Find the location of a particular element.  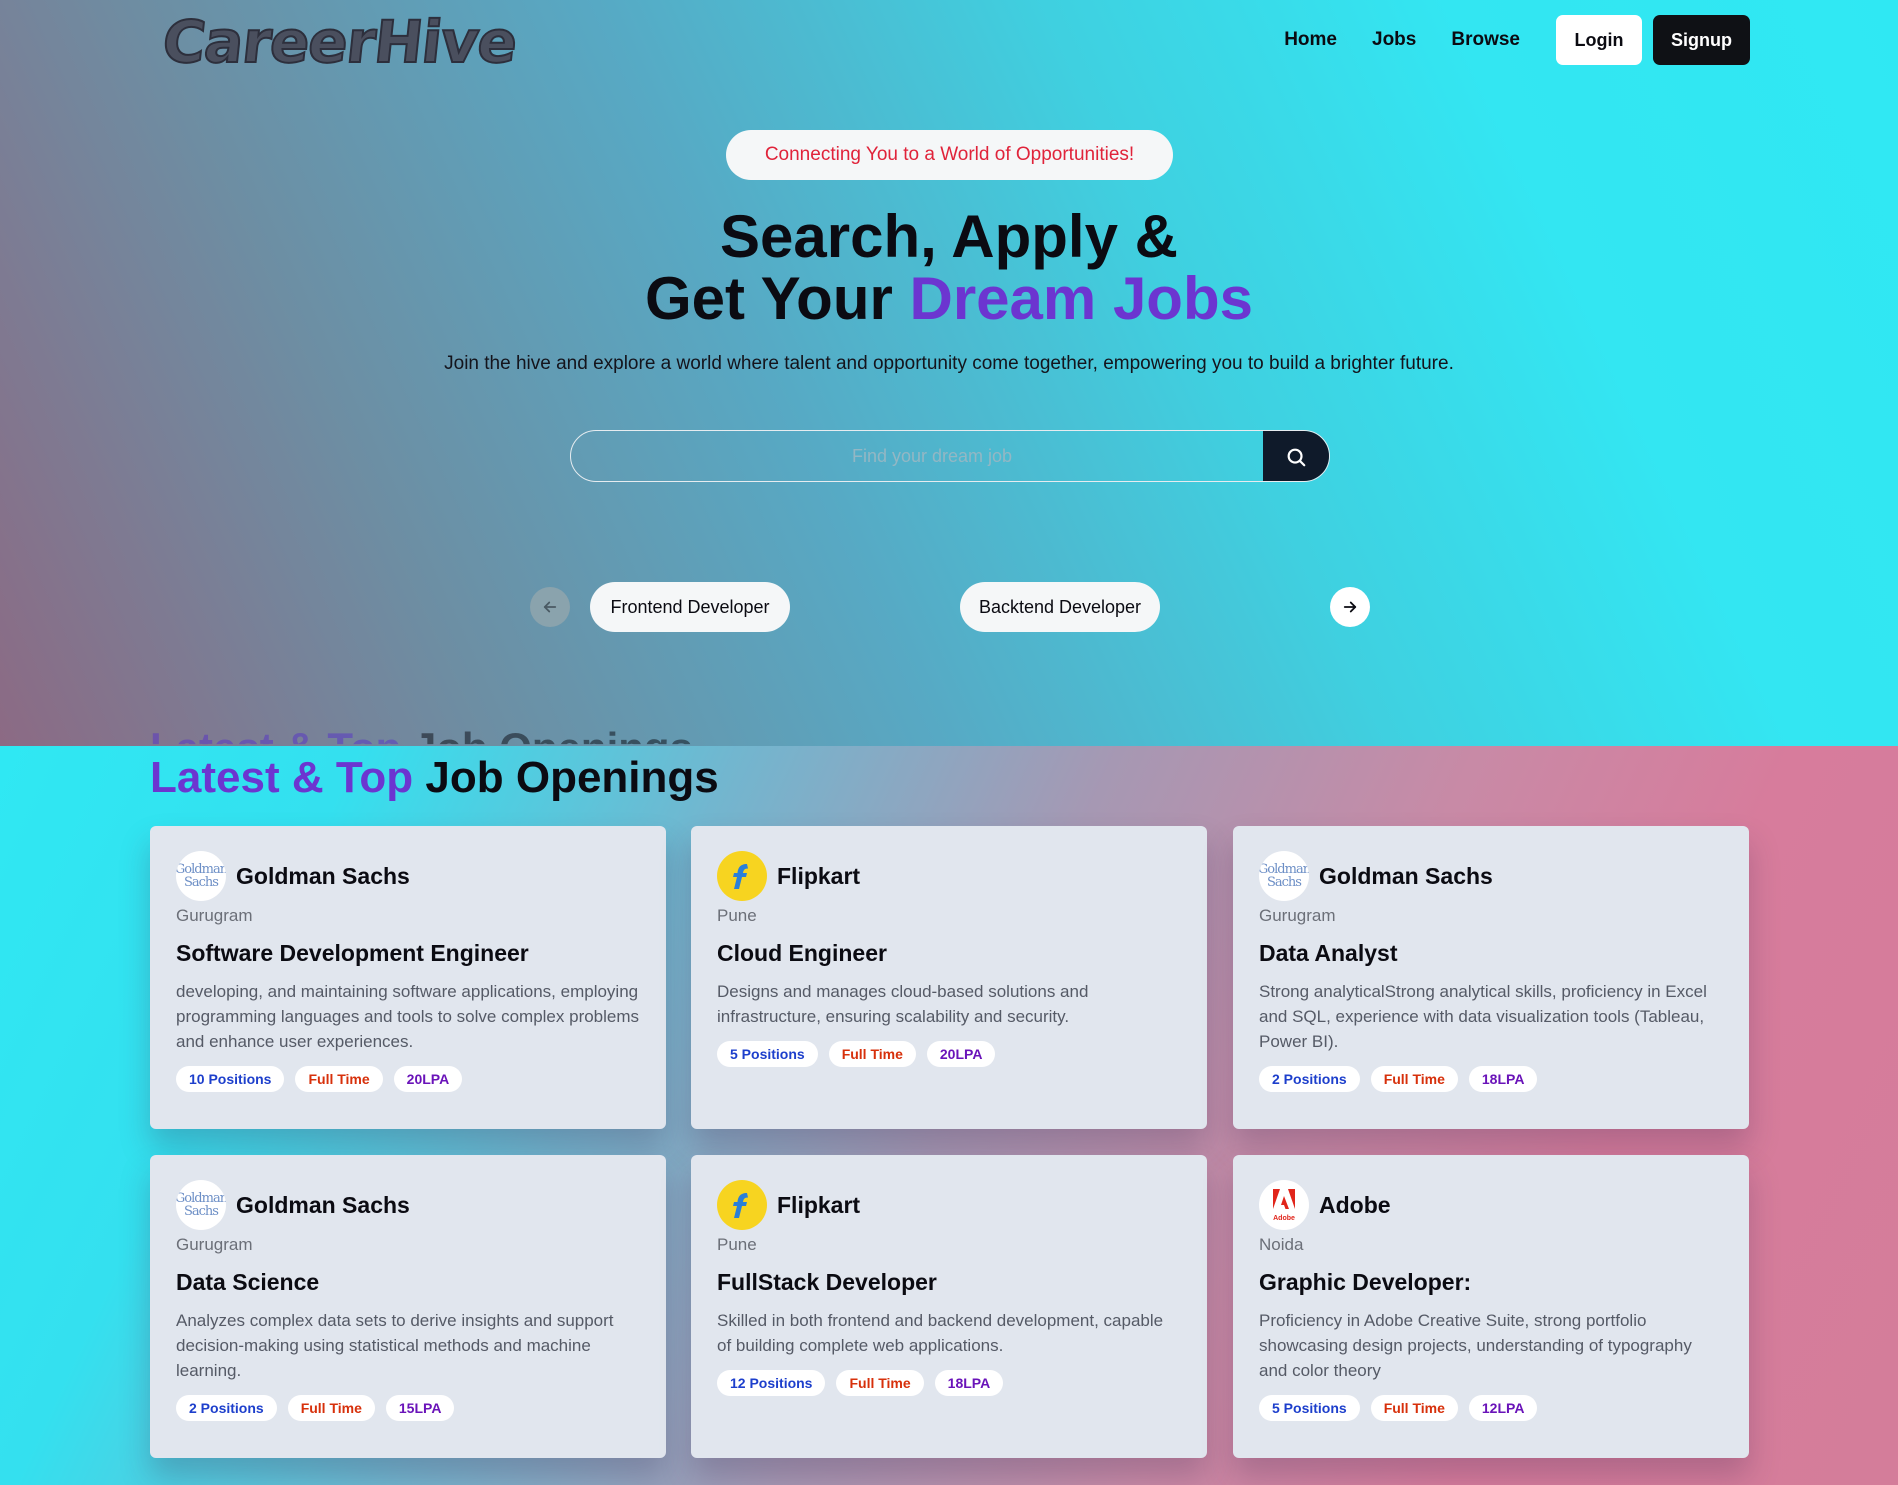

salary-badge: 15LPA is located at coordinates (420, 1408).